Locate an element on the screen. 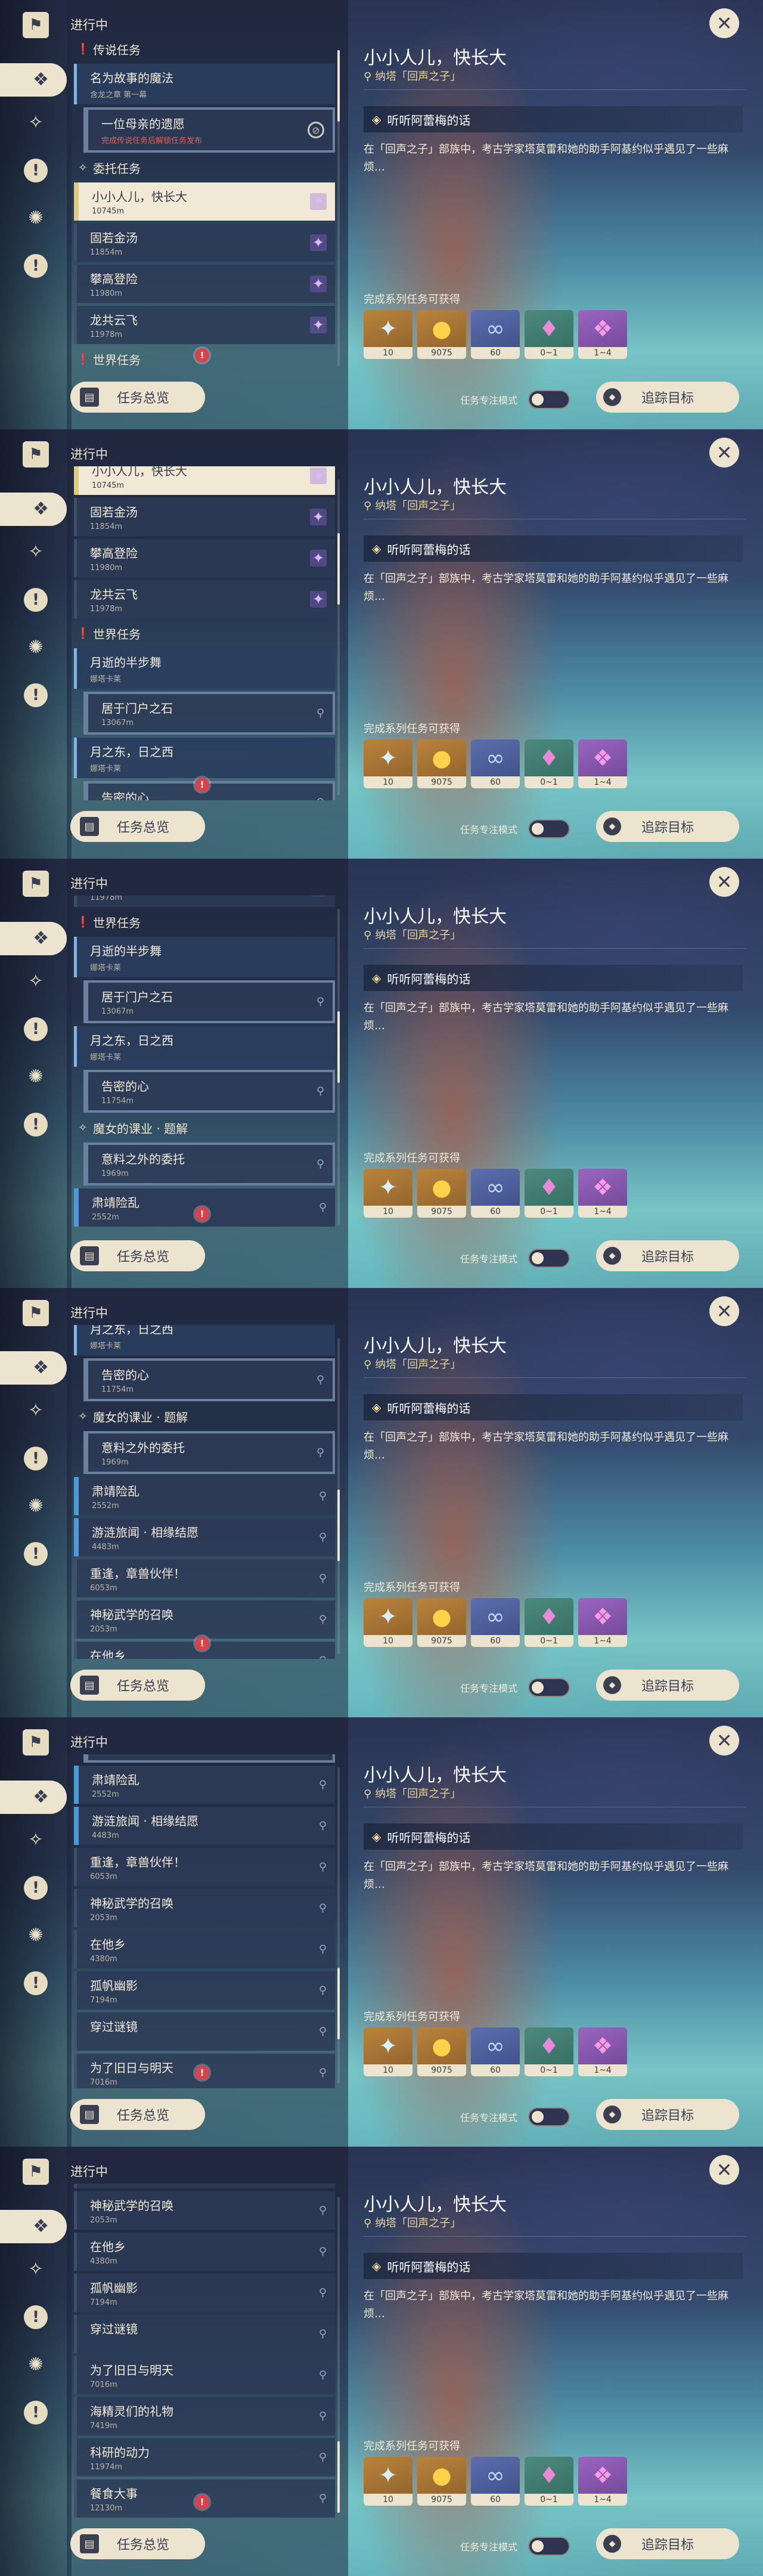 This screenshot has width=763, height=2576. quest-item: 肃靖险乱 2552m ⚲ is located at coordinates (204, 1785).